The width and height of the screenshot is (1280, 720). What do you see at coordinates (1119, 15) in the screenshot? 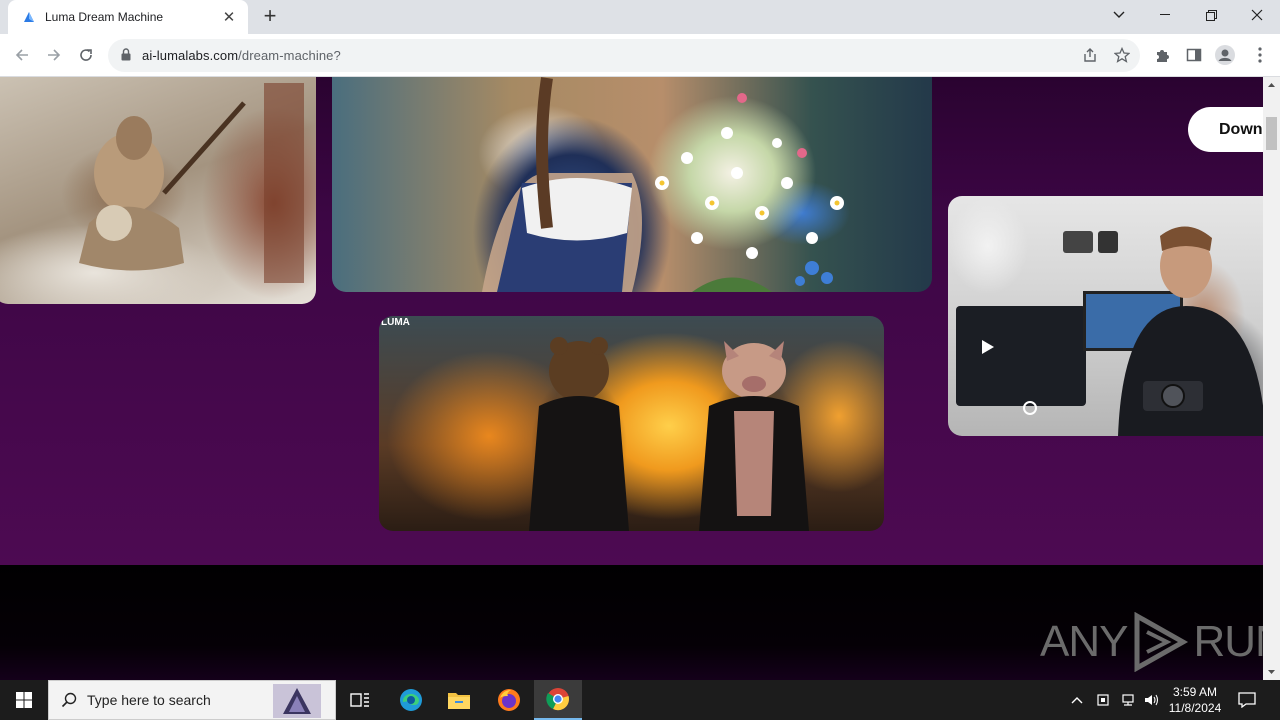
I see `tab-search-icon` at bounding box center [1119, 15].